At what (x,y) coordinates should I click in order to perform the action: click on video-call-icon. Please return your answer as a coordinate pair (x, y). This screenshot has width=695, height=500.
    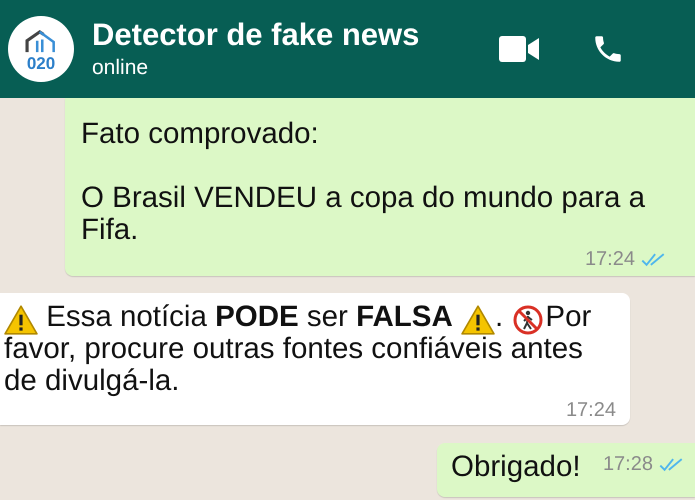
    Looking at the image, I should click on (519, 49).